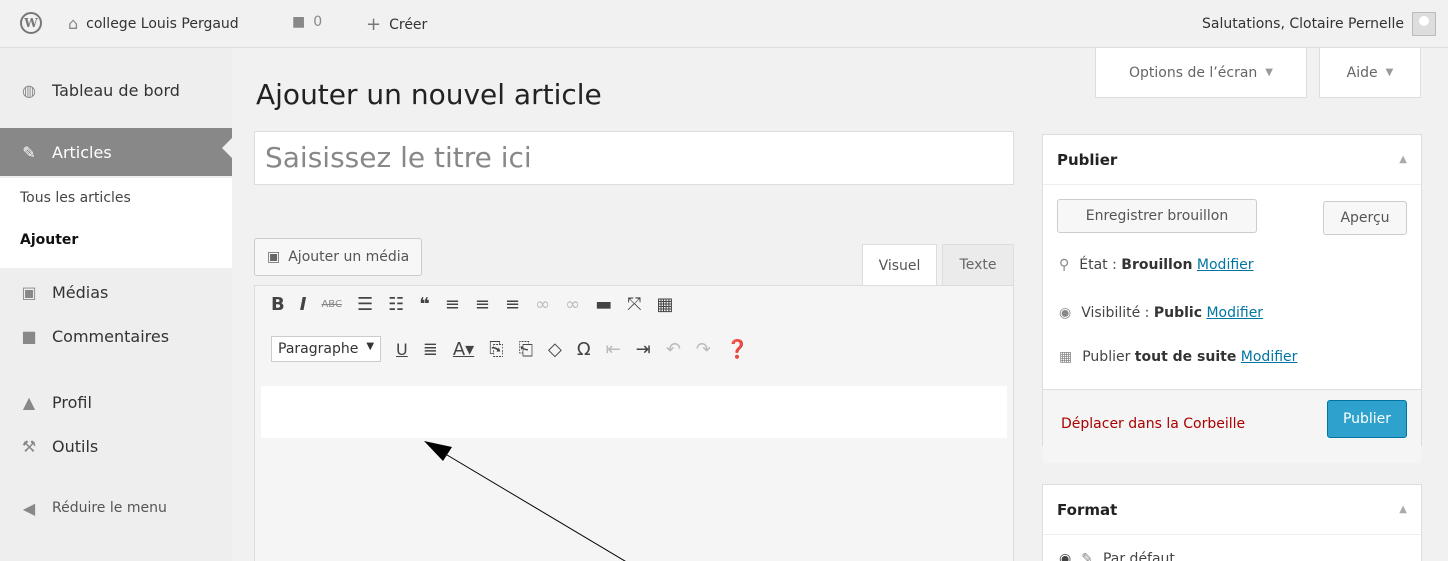  I want to click on edit-timestamp-link: Modifier, so click(1269, 357).